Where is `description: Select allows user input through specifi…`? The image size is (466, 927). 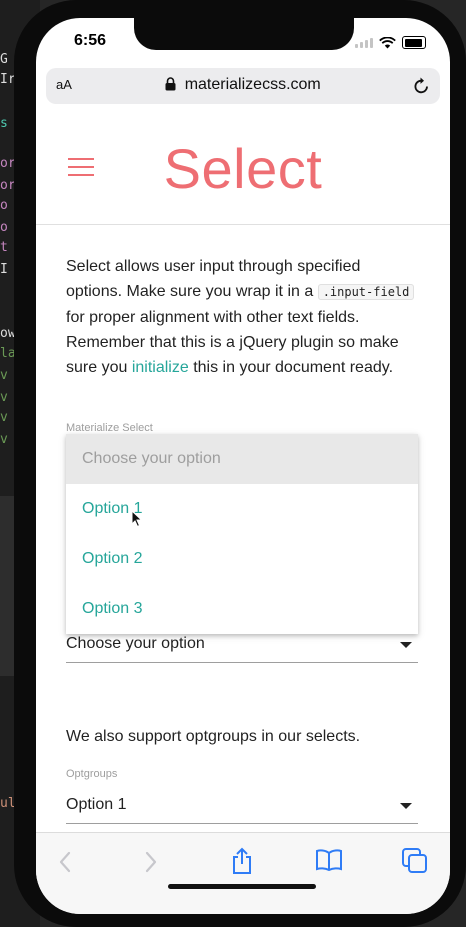 description: Select allows user input through specifi… is located at coordinates (242, 317).